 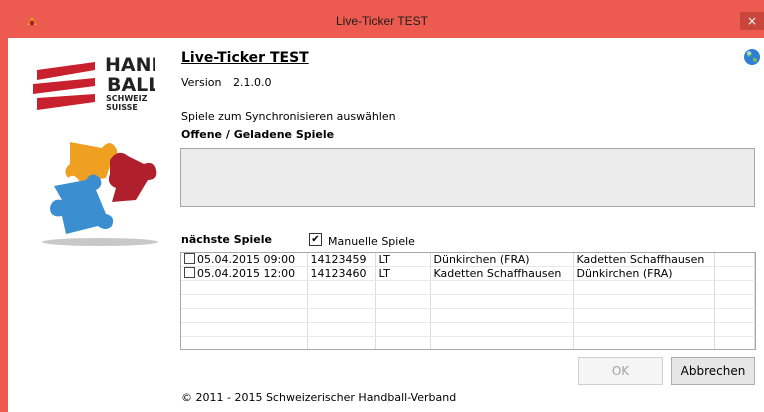 What do you see at coordinates (644, 260) in the screenshot?
I see `away-team-cell: Kadetten Schaffhausen` at bounding box center [644, 260].